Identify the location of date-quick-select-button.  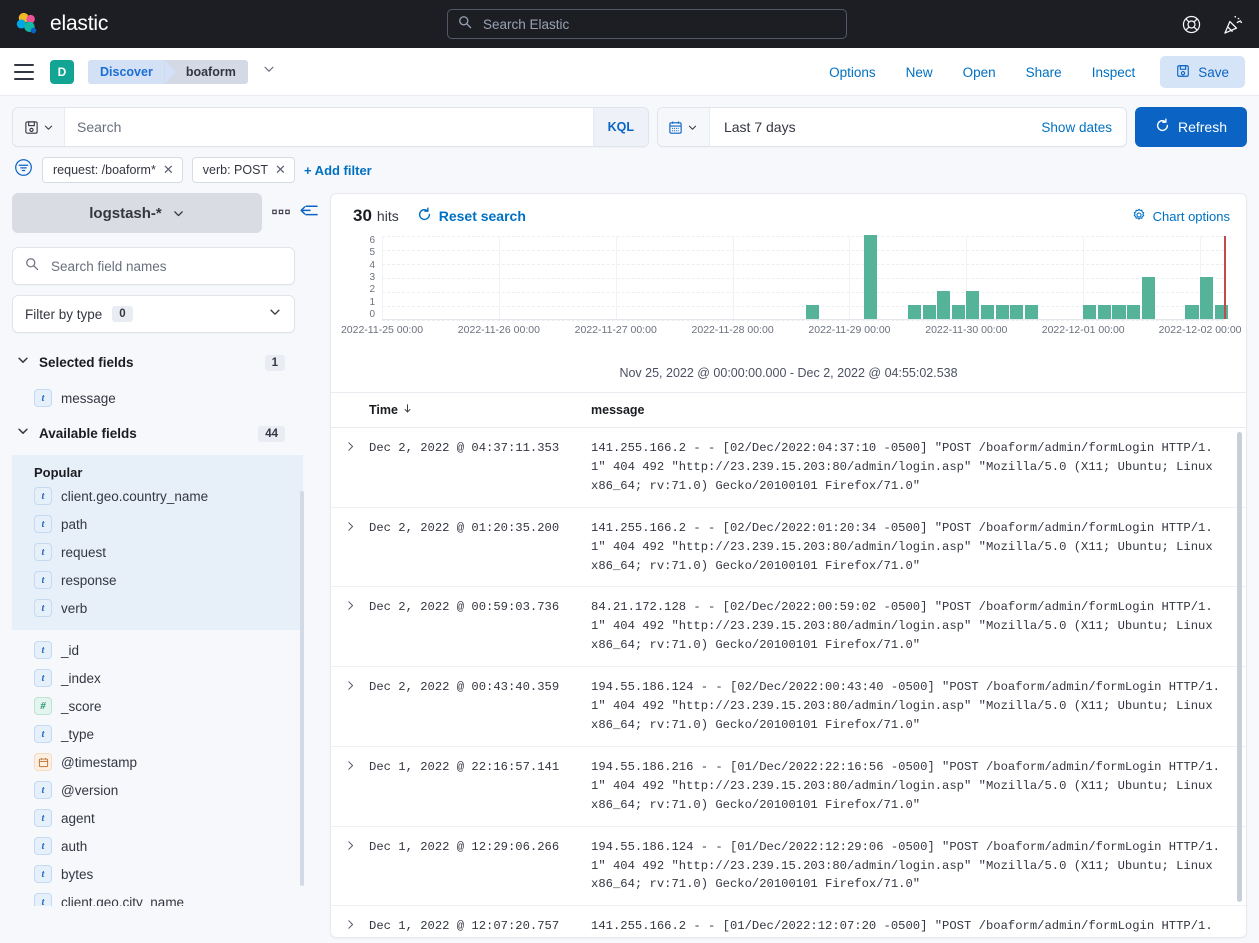
(683, 127).